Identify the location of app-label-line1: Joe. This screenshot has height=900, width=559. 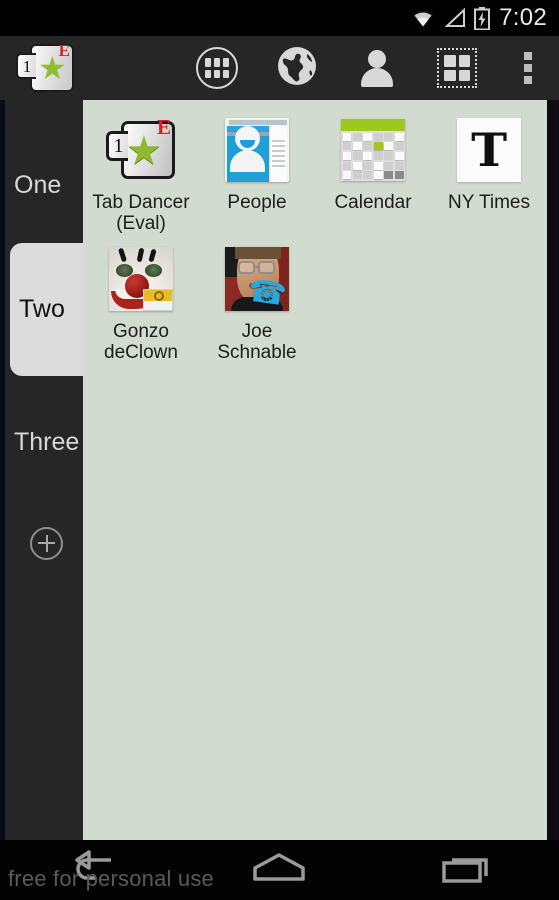
(257, 331).